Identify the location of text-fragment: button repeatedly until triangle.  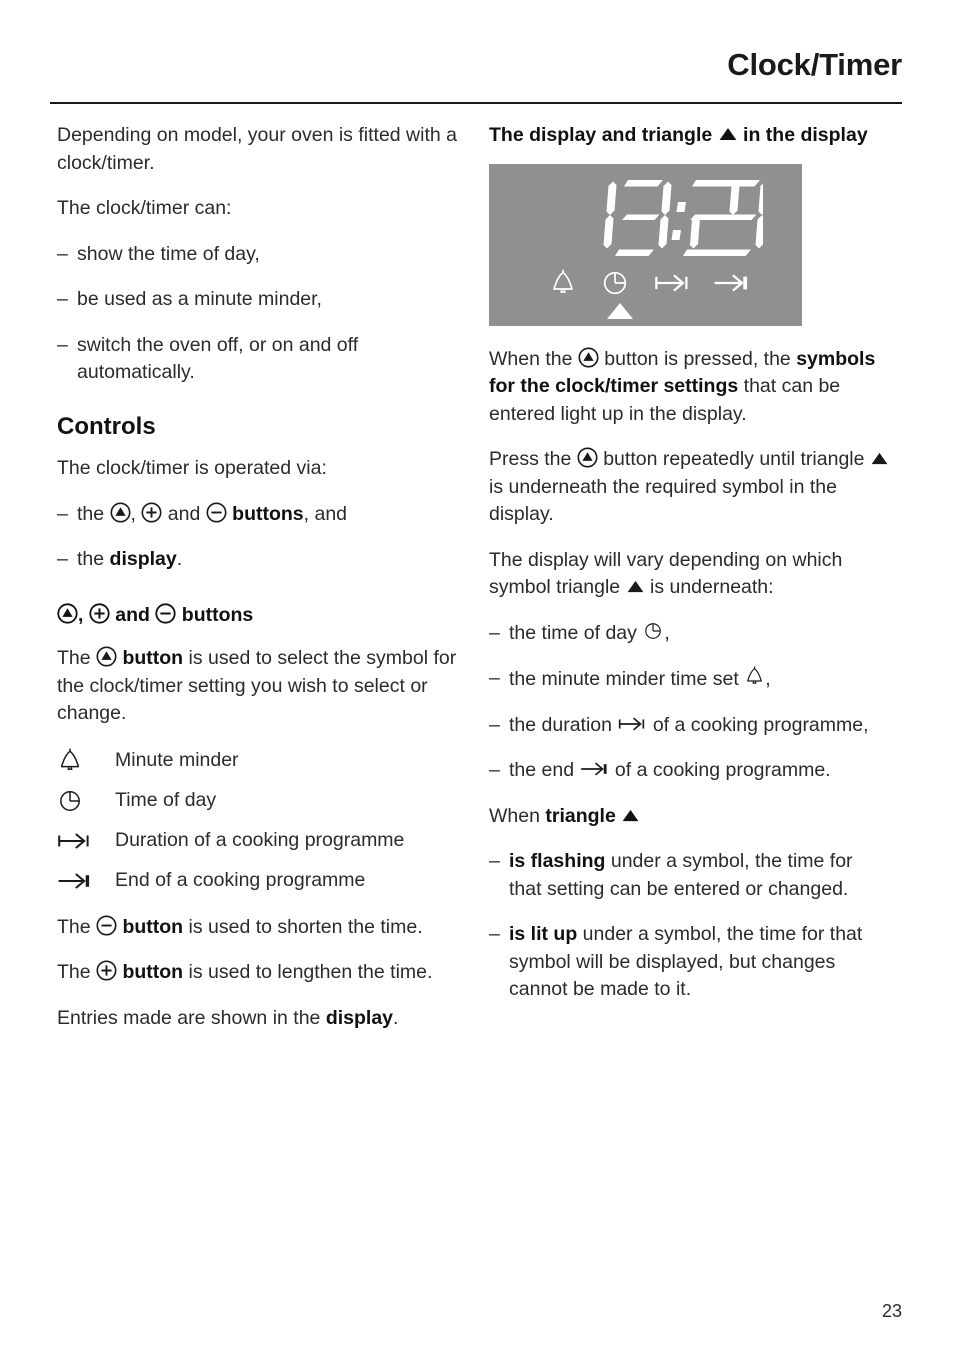
(733, 459).